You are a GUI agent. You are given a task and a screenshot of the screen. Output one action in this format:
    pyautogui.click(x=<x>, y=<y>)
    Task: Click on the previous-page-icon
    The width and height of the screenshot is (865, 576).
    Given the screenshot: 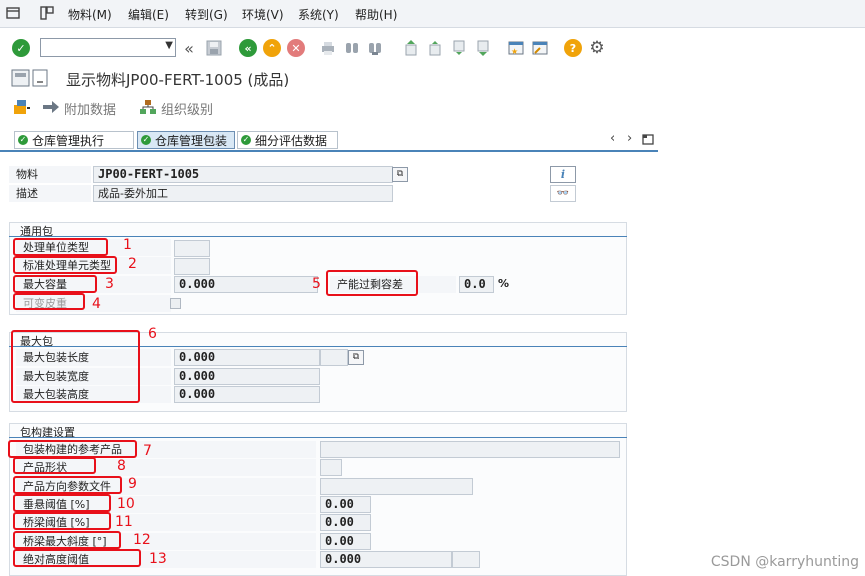 What is the action you would take?
    pyautogui.click(x=435, y=48)
    